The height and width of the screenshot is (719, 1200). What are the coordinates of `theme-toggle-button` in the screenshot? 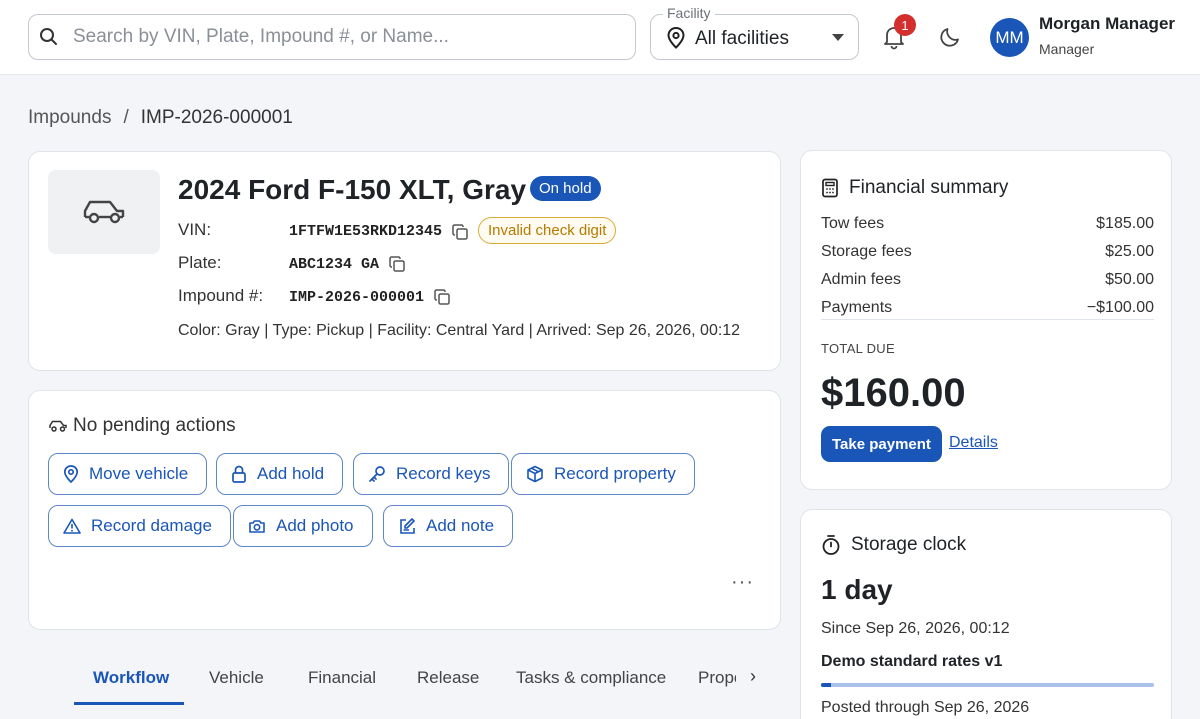 It's located at (950, 37).